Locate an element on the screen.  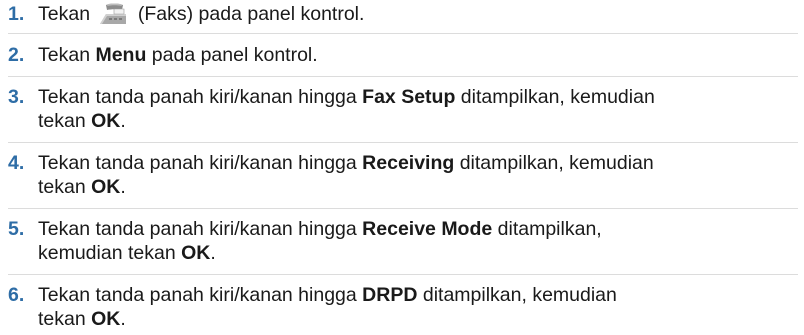
step-number: 2. is located at coordinates (16, 55).